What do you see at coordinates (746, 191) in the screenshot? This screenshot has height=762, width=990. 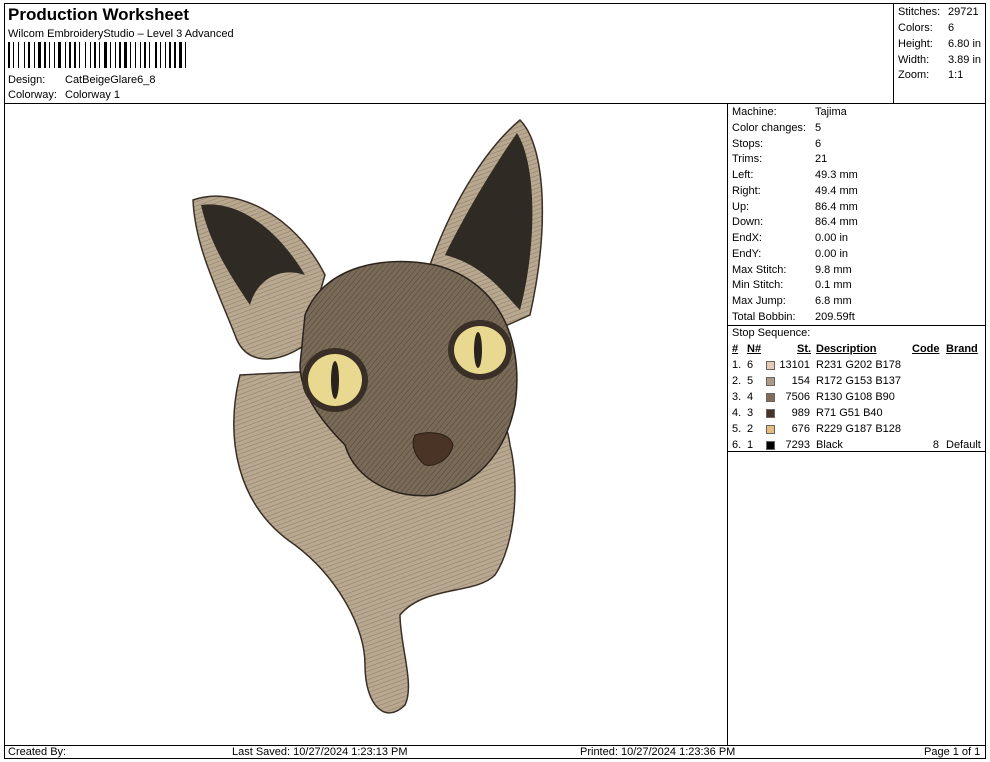 I see `info-right-label: Right:` at bounding box center [746, 191].